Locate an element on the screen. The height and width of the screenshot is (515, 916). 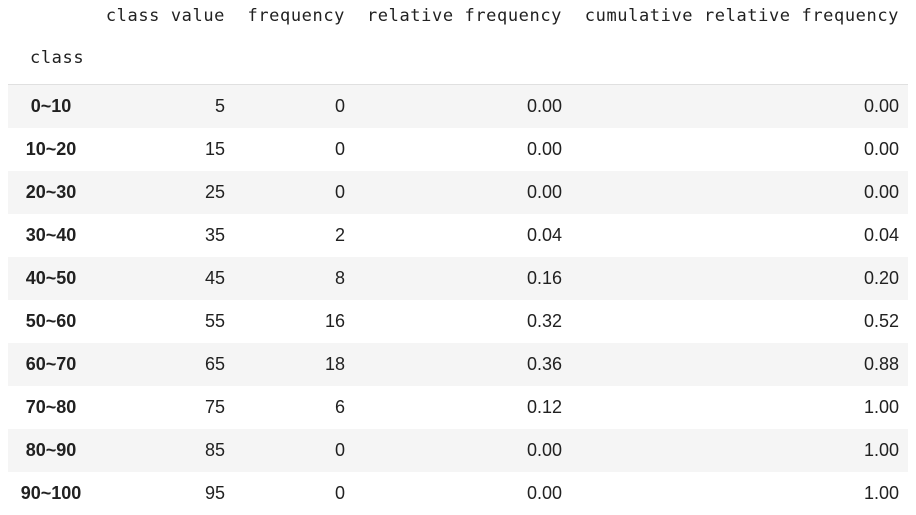
row-index-label: 40~50 is located at coordinates (51, 277).